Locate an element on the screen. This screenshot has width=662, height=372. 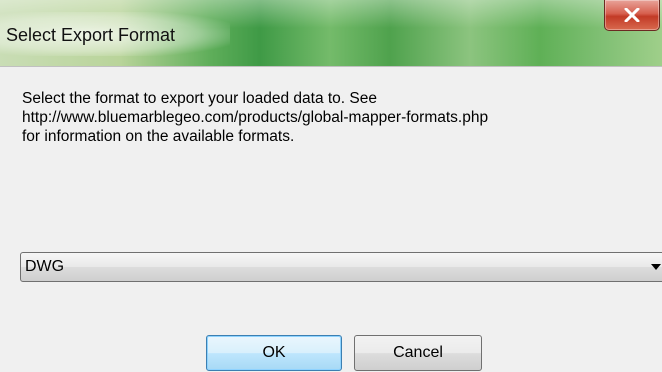
window-title: Select Export Format is located at coordinates (91, 35).